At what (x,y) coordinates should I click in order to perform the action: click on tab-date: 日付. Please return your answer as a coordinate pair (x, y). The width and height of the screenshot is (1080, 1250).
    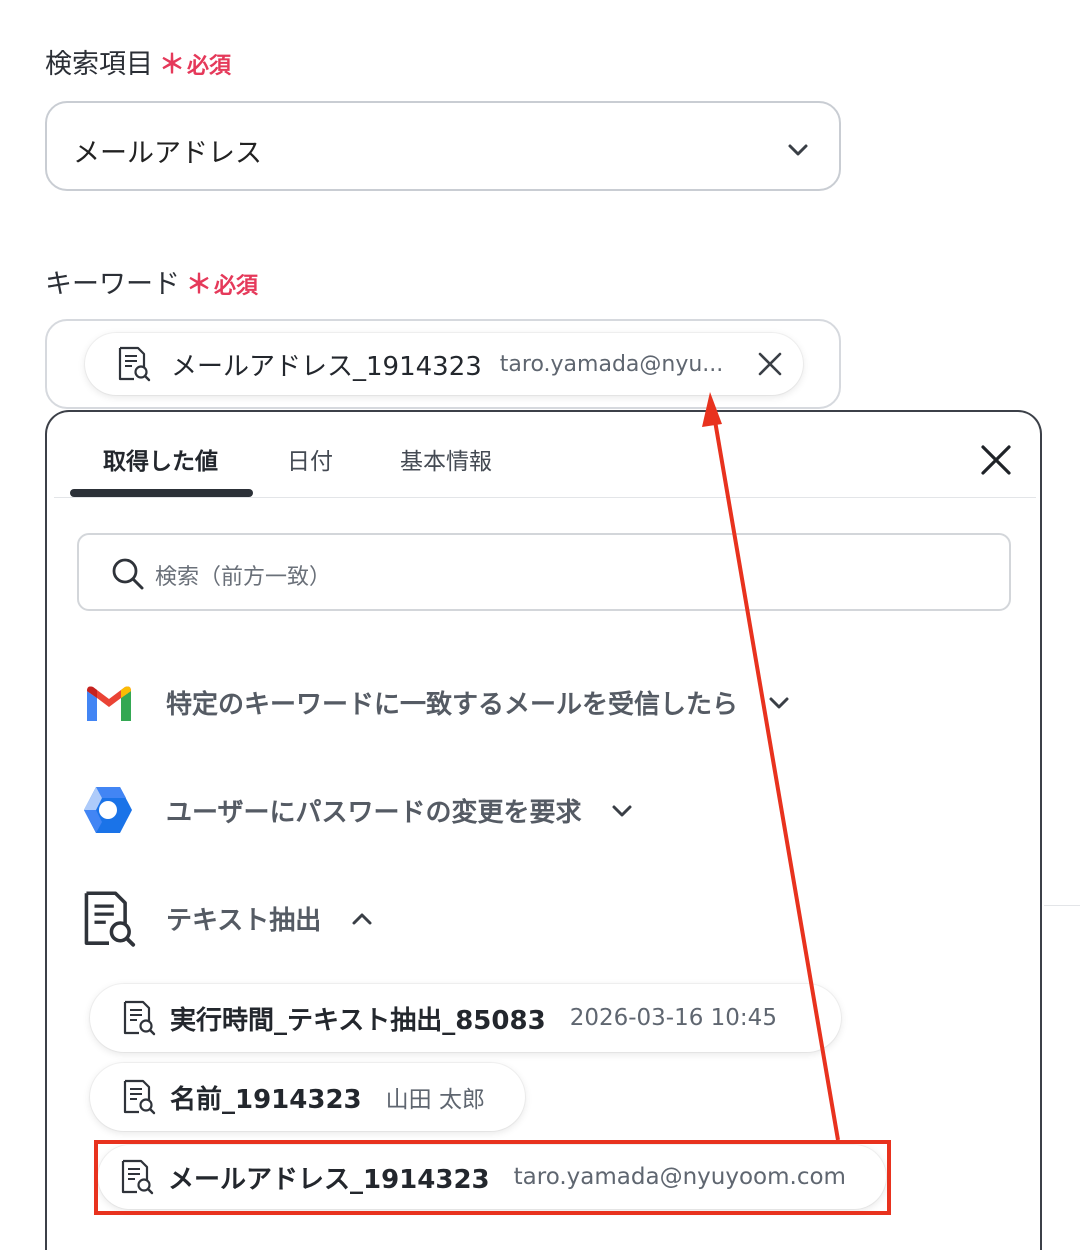
    Looking at the image, I should click on (310, 459).